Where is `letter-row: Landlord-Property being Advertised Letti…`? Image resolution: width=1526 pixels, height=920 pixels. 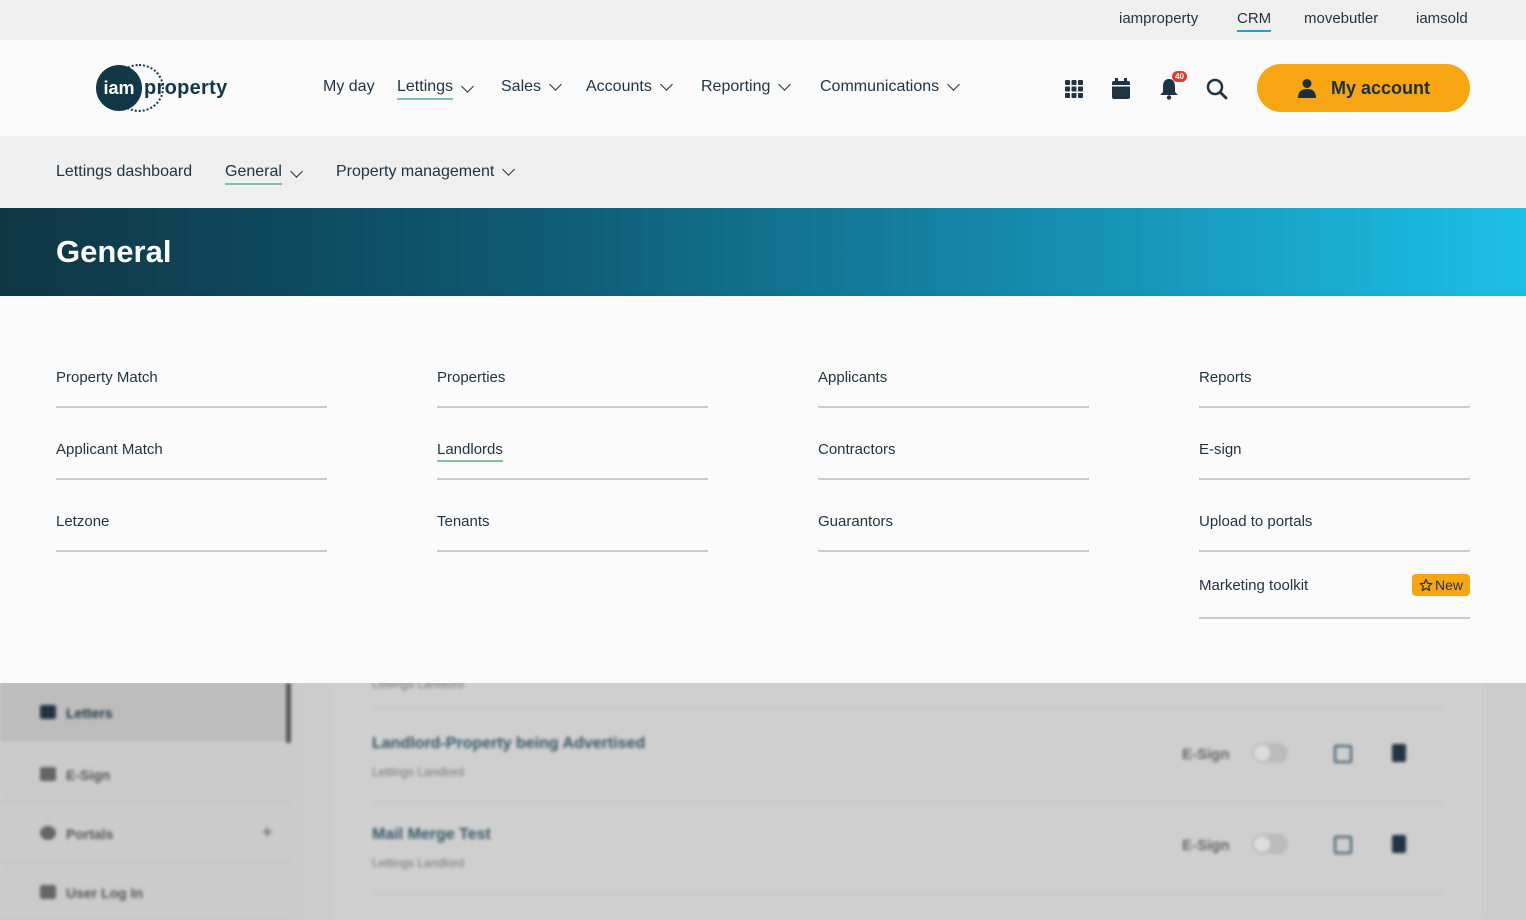
letter-row: Landlord-Property being Advertised Letti… is located at coordinates (908, 758).